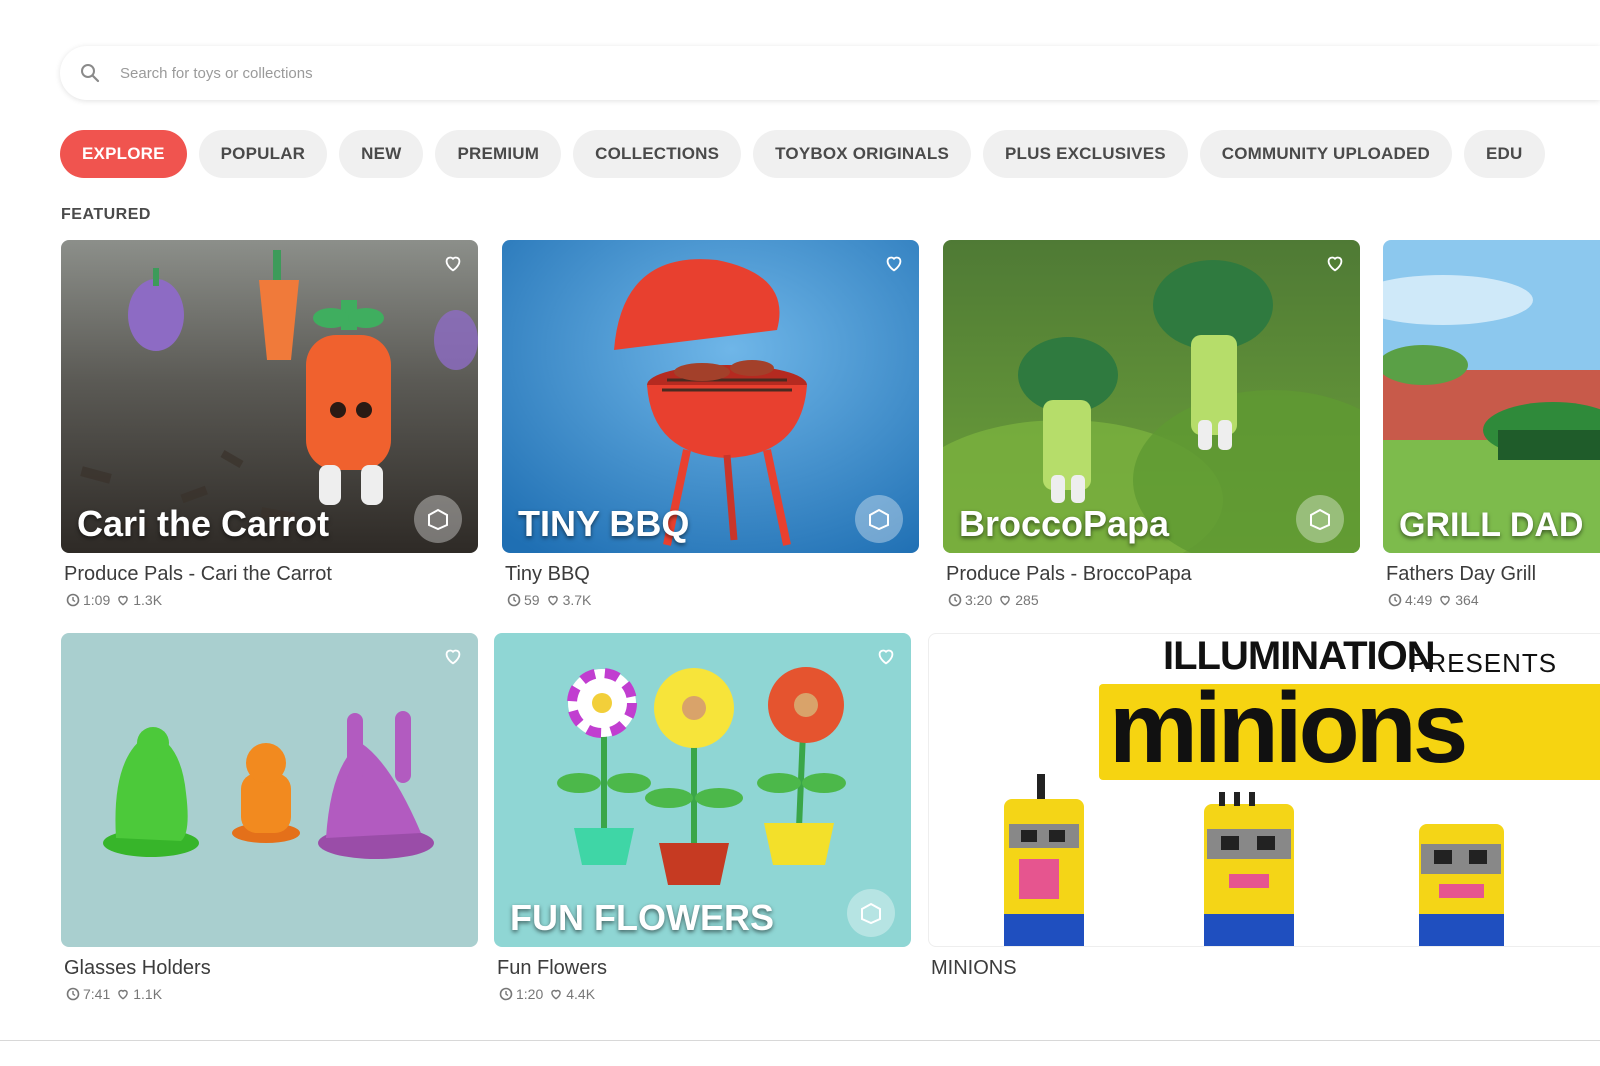 This screenshot has height=1066, width=1600. I want to click on card-meta: 7:41 1.1K, so click(272, 994).